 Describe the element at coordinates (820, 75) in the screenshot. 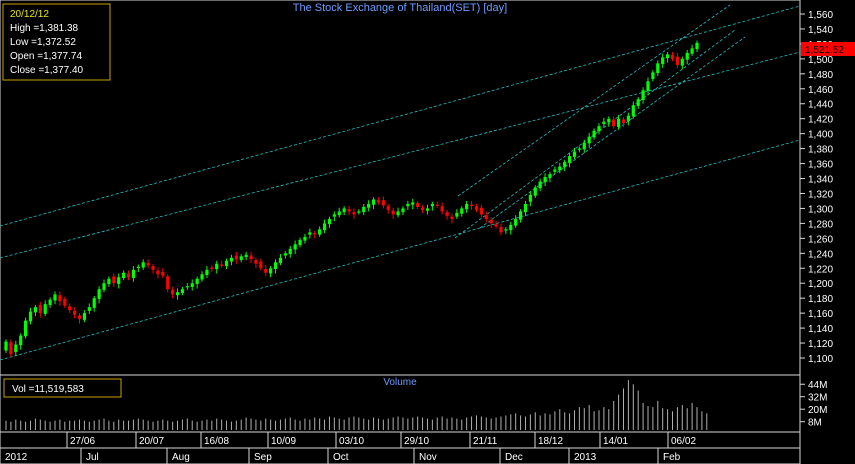

I see `price-tick-label: 1,480` at that location.